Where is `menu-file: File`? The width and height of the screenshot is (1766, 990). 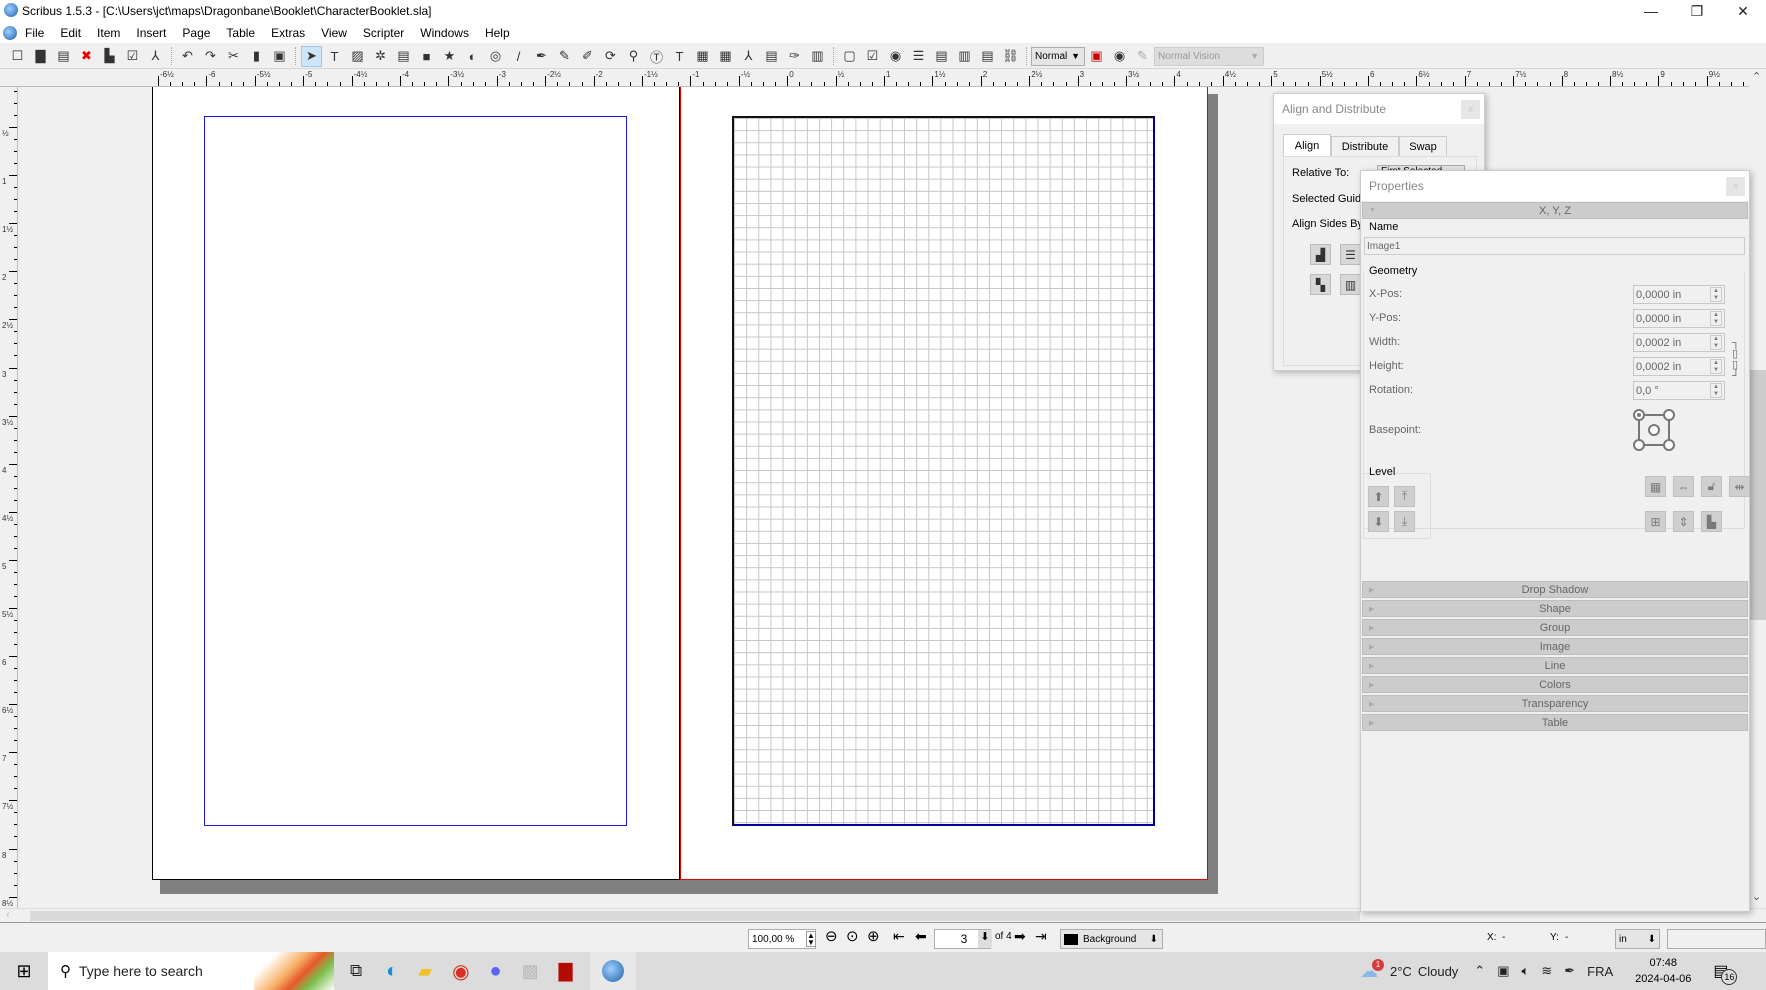
menu-file: File is located at coordinates (34, 33).